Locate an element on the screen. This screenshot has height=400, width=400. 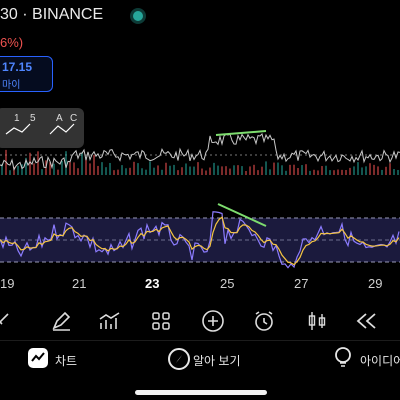
plus-circle-icon is located at coordinates (213, 321).